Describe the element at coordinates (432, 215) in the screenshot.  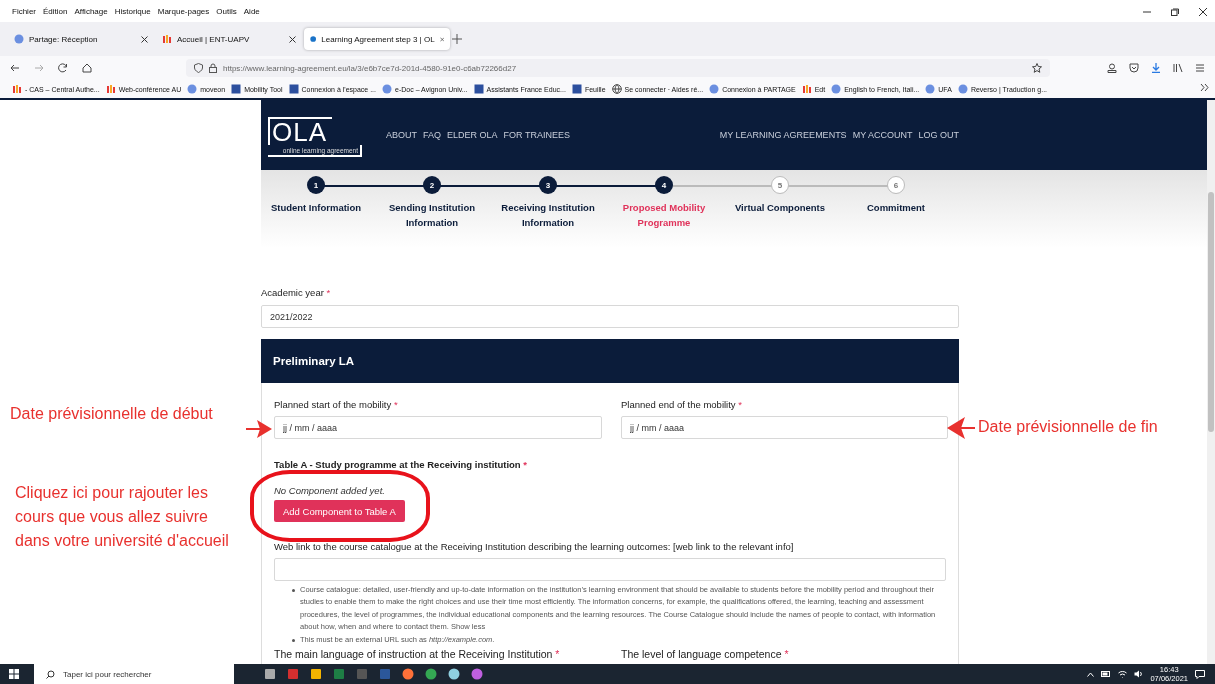
I see `step-label: Sending Institution Information` at that location.